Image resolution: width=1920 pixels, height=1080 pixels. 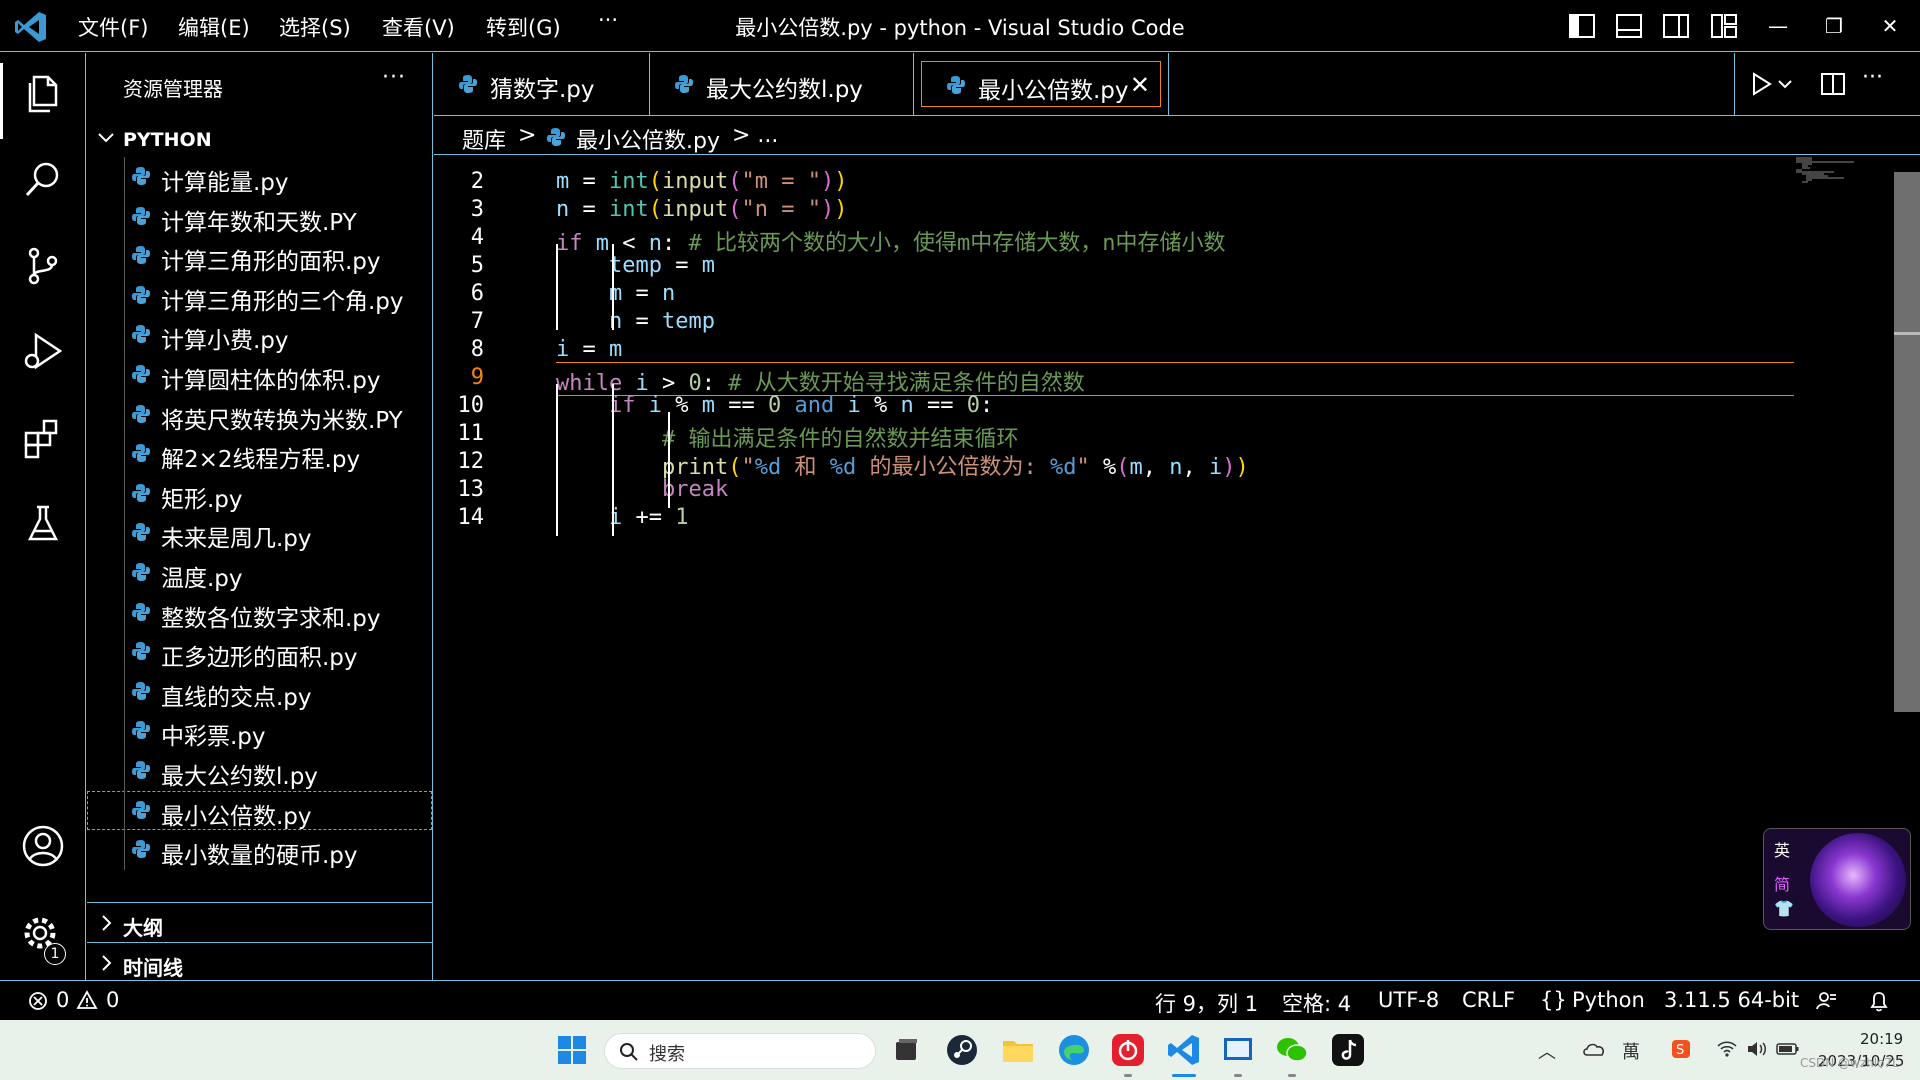 I want to click on show-hidden-icons-chevron-icon: ︿, so click(x=1547, y=1051).